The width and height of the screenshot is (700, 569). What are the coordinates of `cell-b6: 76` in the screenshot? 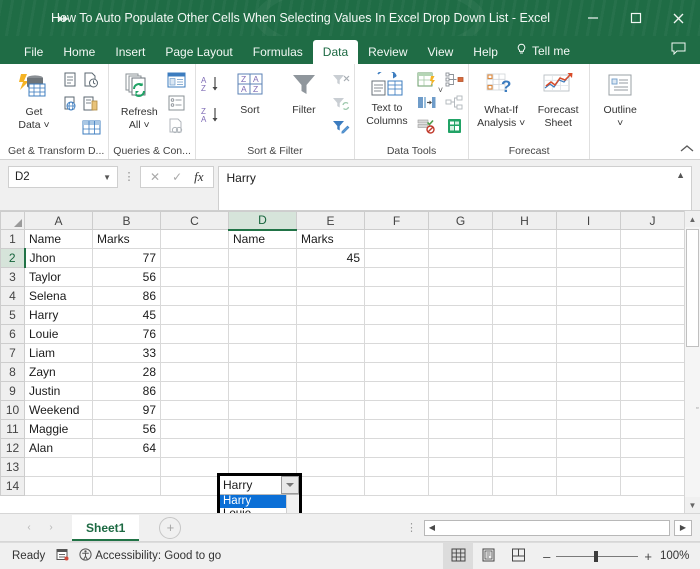 It's located at (126, 334).